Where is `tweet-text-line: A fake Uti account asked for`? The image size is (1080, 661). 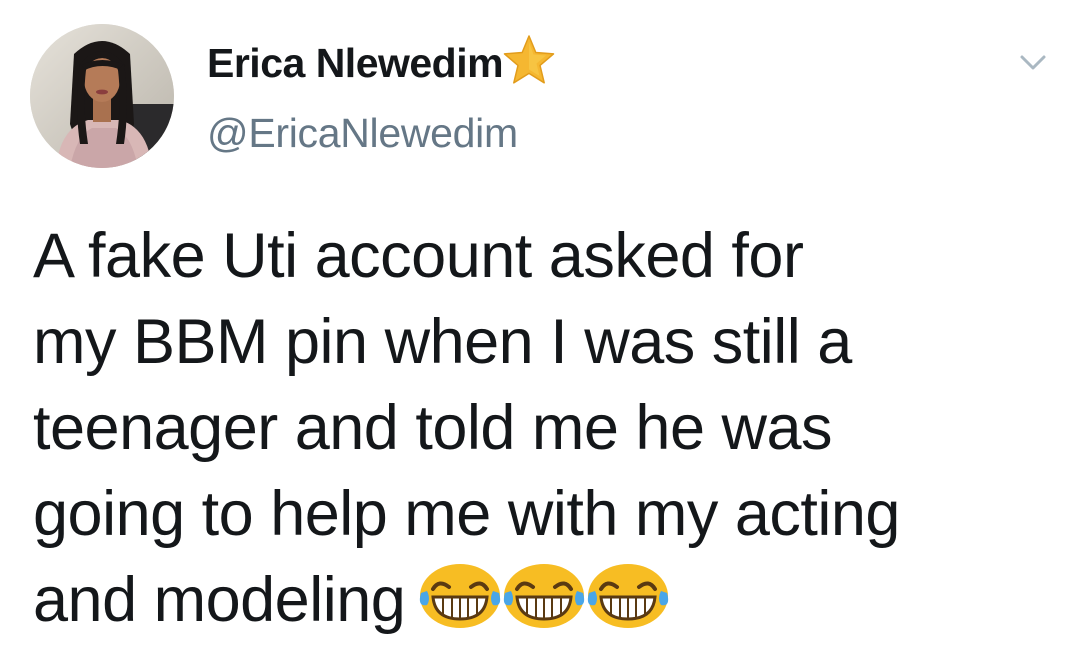
tweet-text-line: A fake Uti account asked for is located at coordinates (418, 256).